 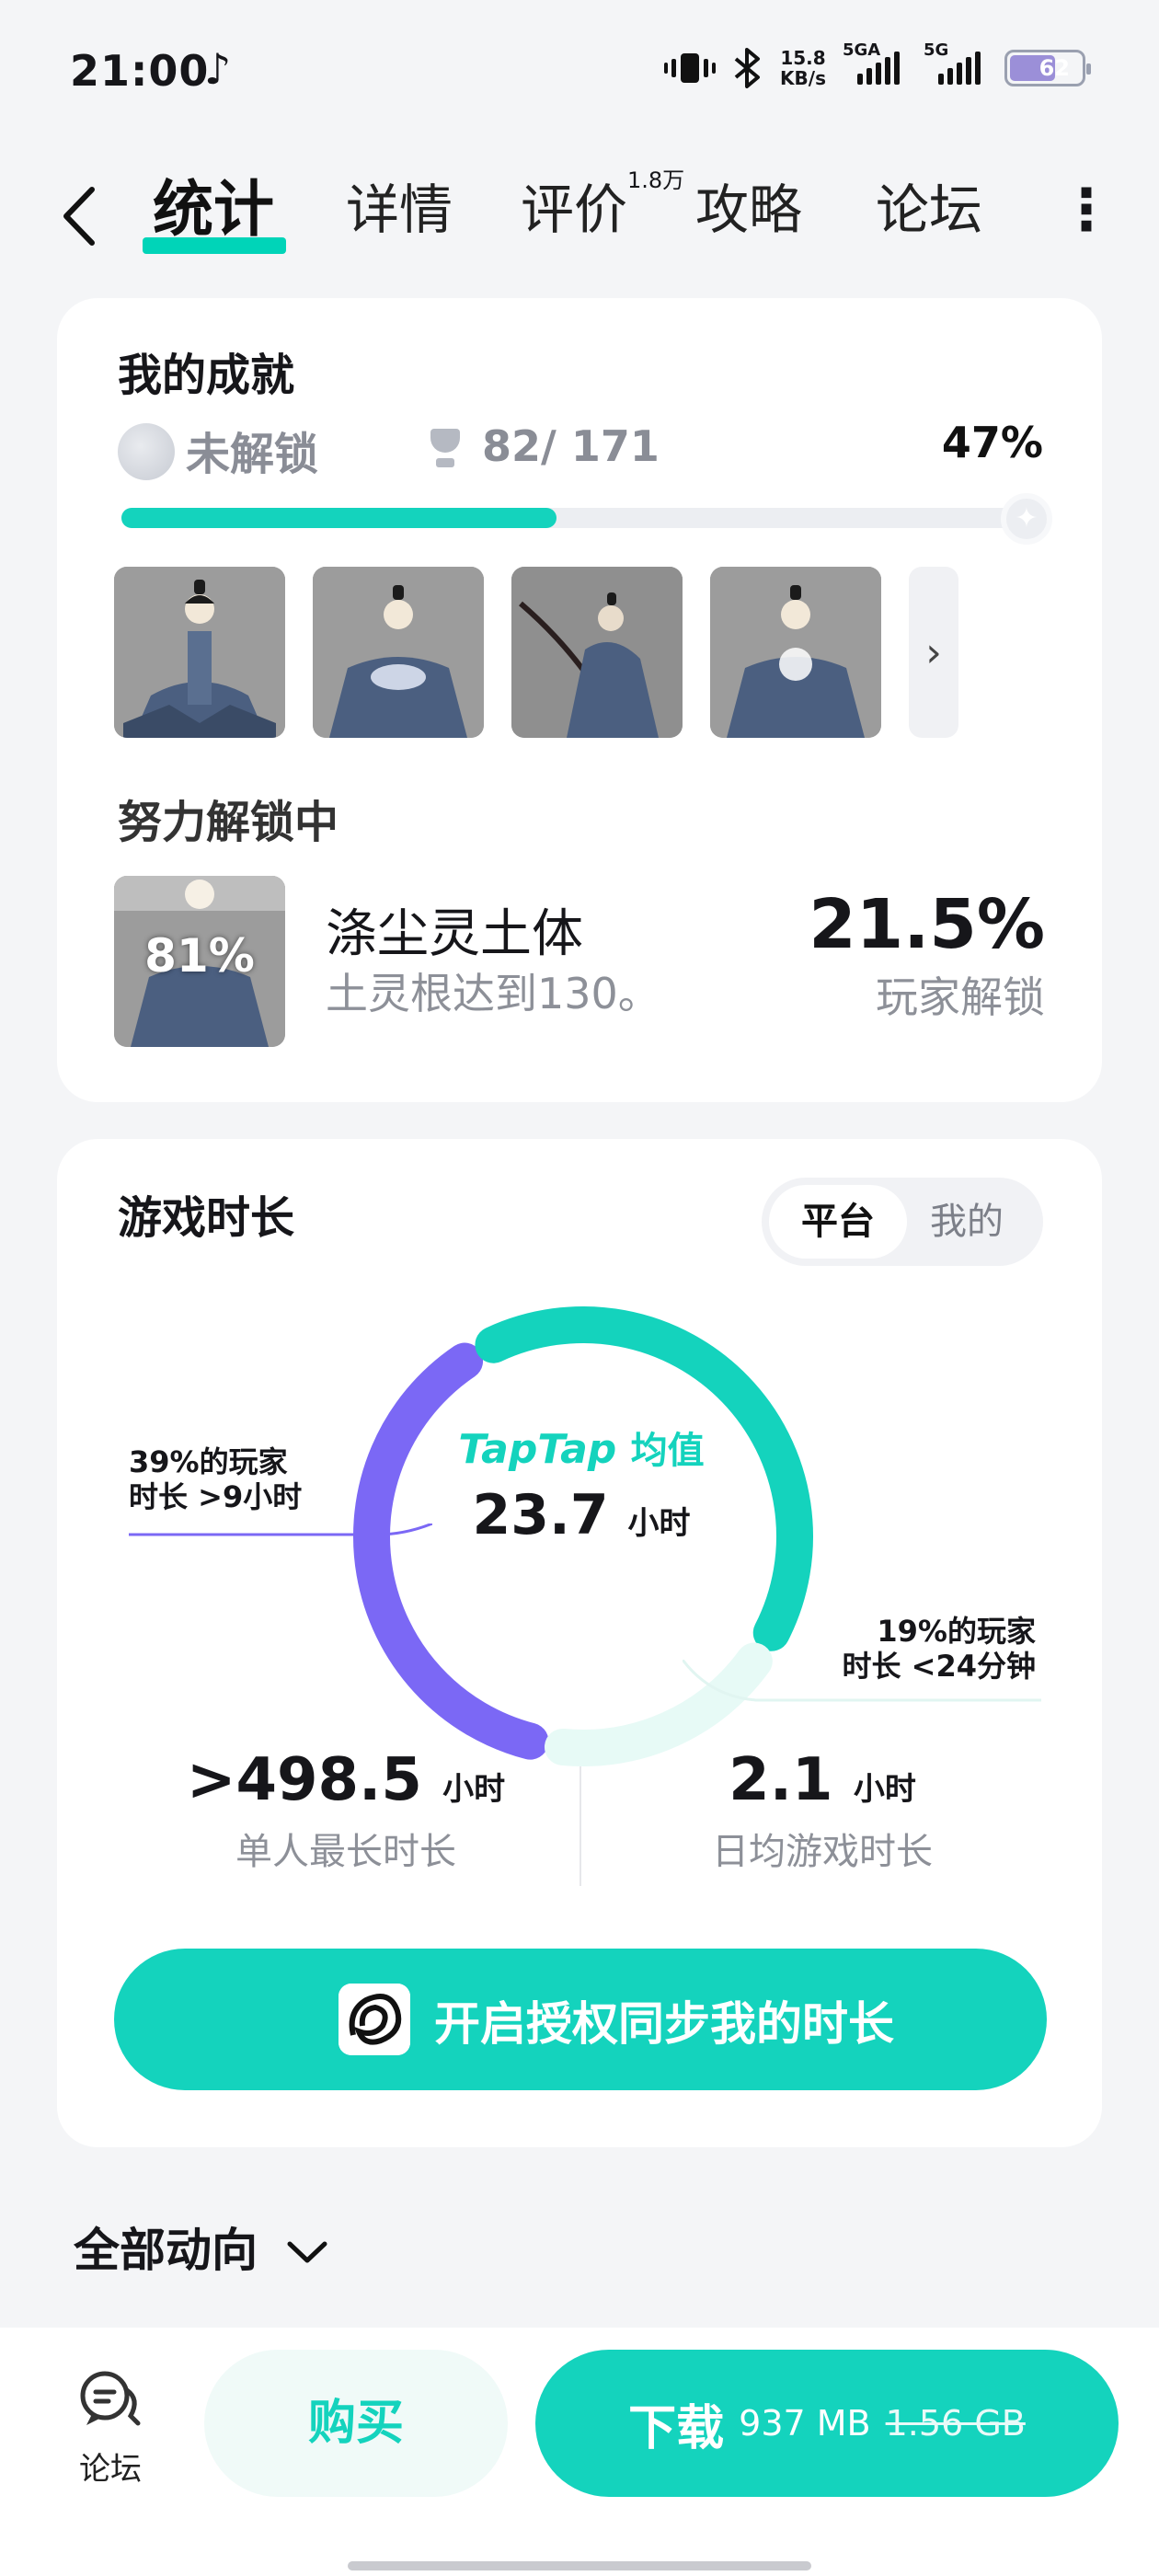 I want to click on more-options-icon: ⋮, so click(x=1086, y=210).